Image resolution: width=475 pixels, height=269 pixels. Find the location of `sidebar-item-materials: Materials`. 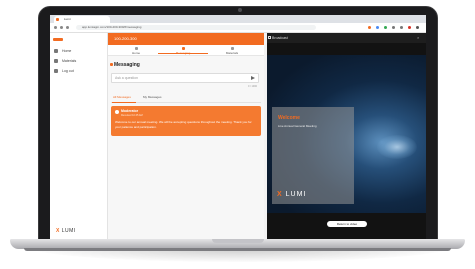

sidebar-item-materials: Materials is located at coordinates (79, 61).